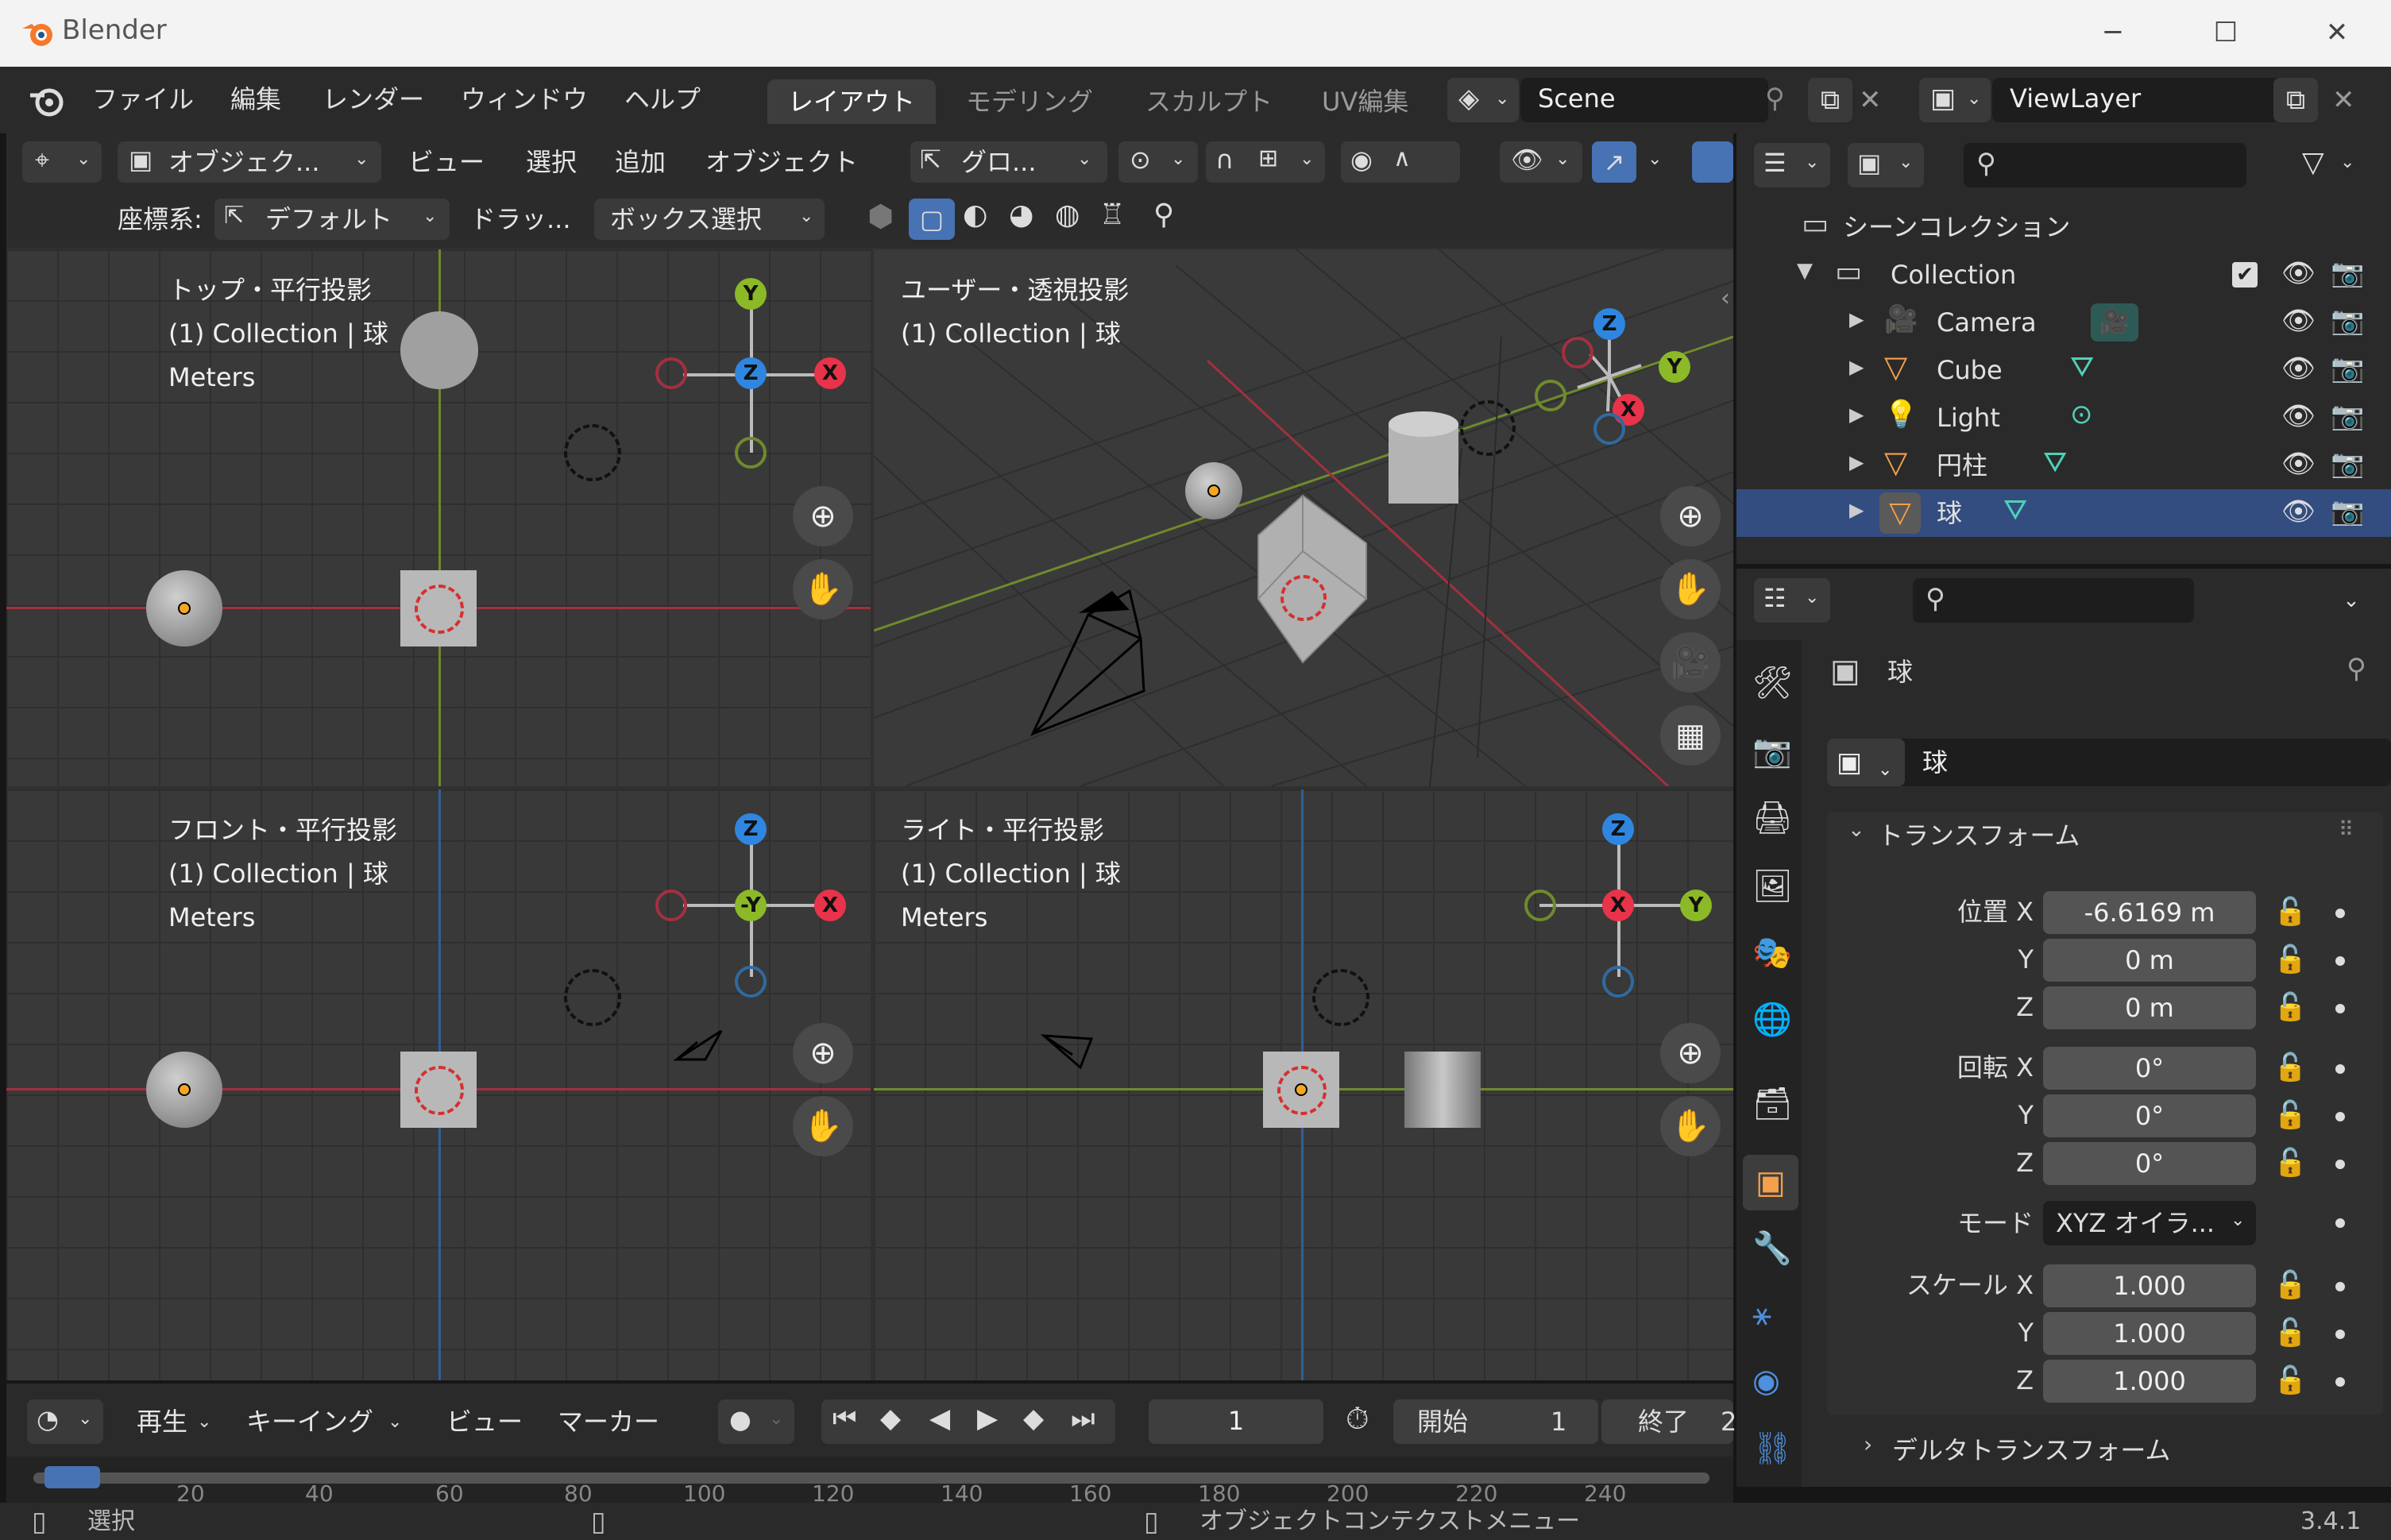 The image size is (2391, 1540). Describe the element at coordinates (939, 1418) in the screenshot. I see `play-reverse-icon: ◀` at that location.